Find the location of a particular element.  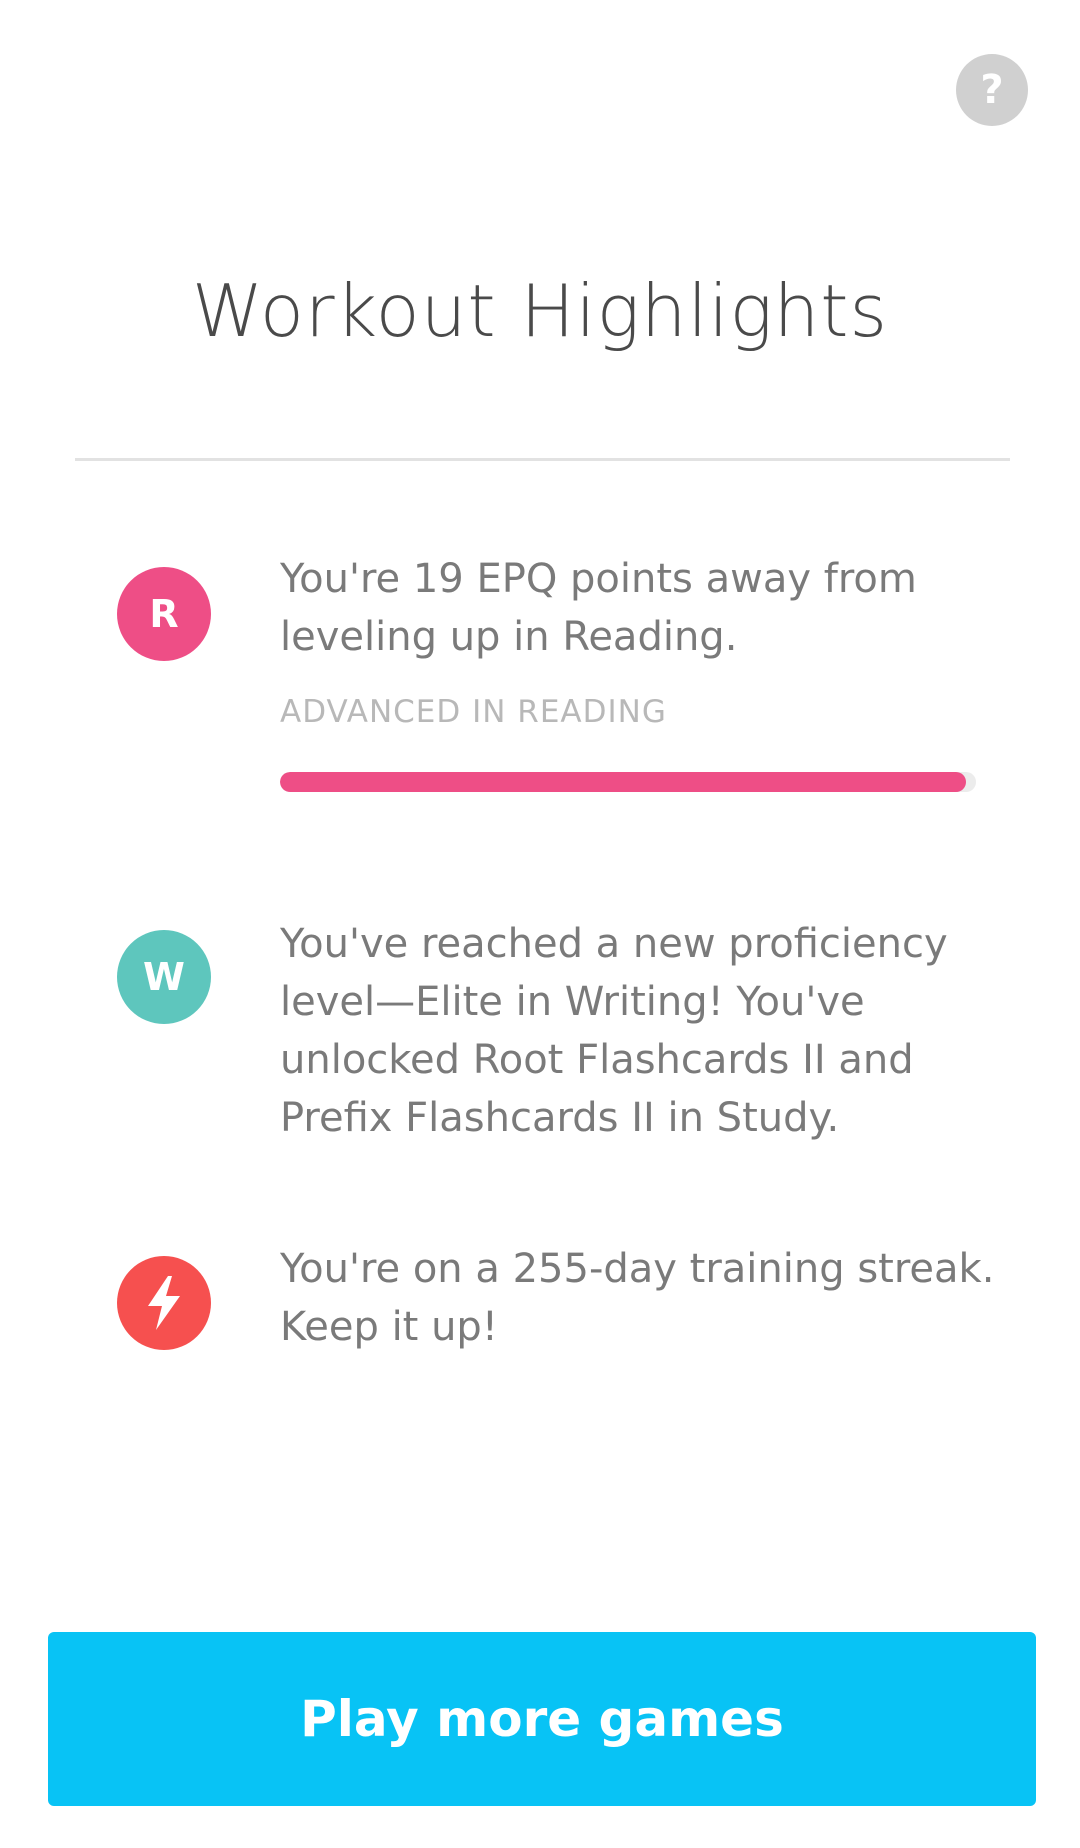

reading-badge-letter: R is located at coordinates (164, 614).